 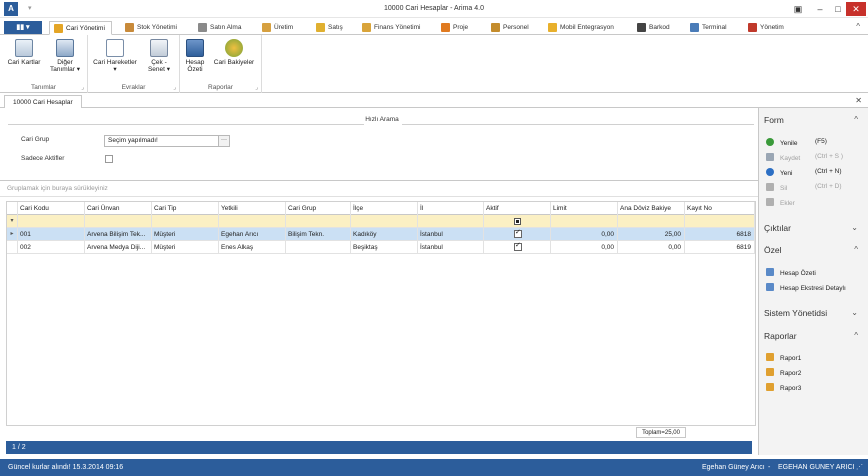 I want to click on cell-kayit-no: 6819, so click(x=720, y=247).